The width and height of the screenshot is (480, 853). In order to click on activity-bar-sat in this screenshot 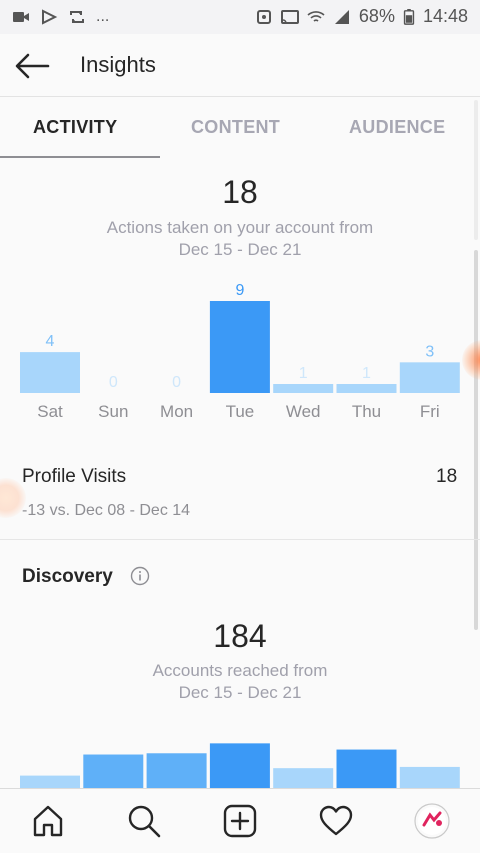, I will do `click(50, 372)`.